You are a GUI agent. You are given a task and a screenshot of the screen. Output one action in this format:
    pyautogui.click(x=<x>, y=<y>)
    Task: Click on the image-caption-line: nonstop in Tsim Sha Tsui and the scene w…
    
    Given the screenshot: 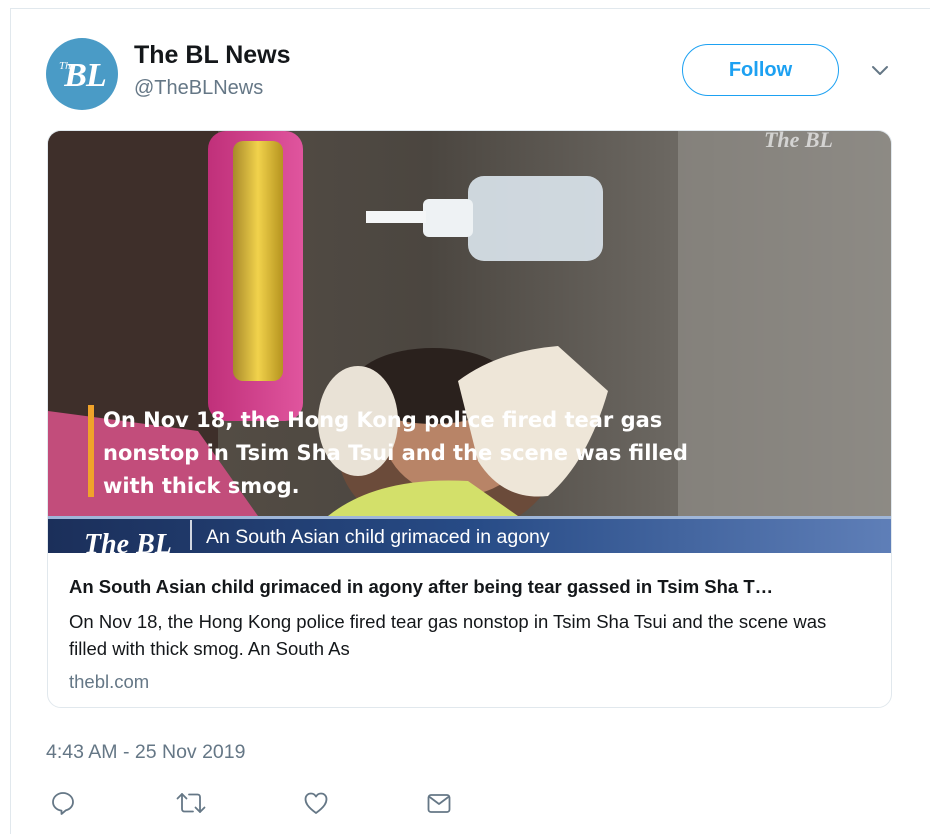 What is the action you would take?
    pyautogui.click(x=395, y=453)
    